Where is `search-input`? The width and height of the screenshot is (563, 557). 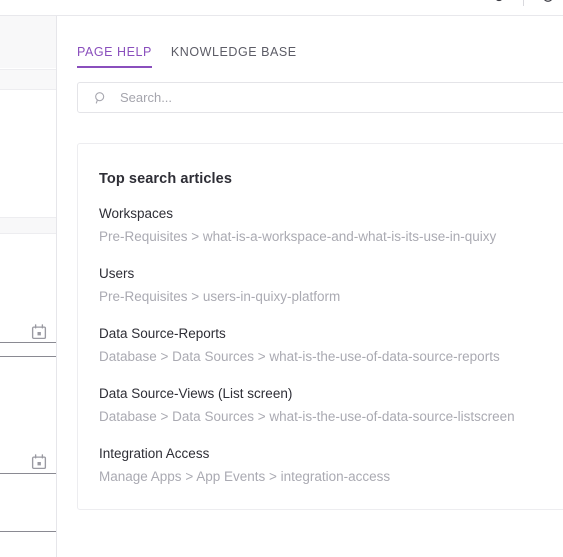 search-input is located at coordinates (341, 97).